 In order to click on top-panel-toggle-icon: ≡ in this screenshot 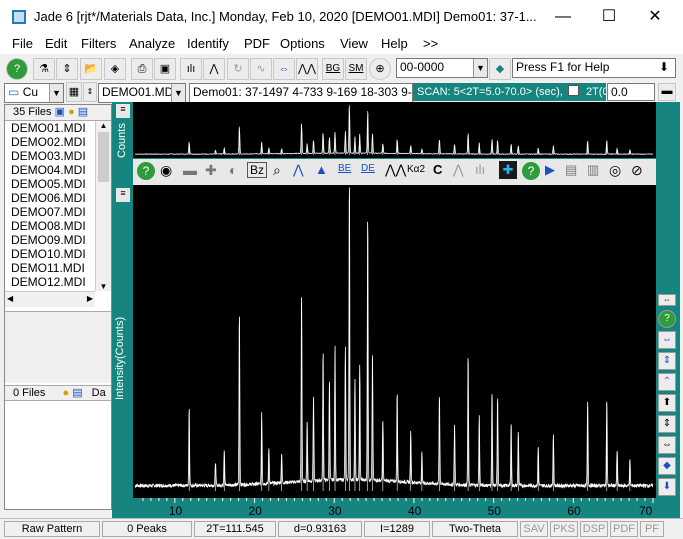, I will do `click(123, 111)`.